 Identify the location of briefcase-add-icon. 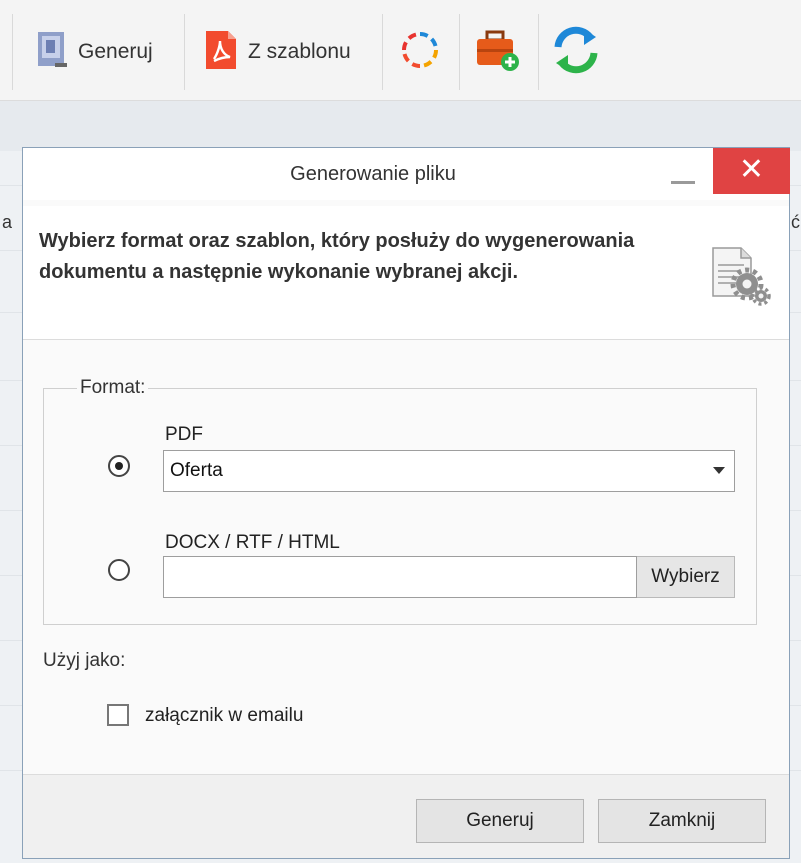
(497, 52).